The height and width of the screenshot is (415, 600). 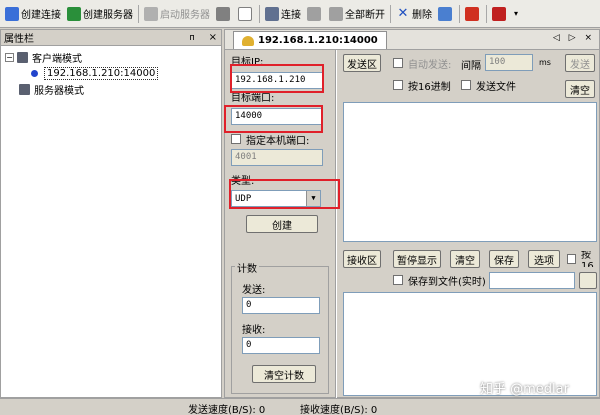 What do you see at coordinates (471, 66) in the screenshot?
I see `interval-label: 间隔` at bounding box center [471, 66].